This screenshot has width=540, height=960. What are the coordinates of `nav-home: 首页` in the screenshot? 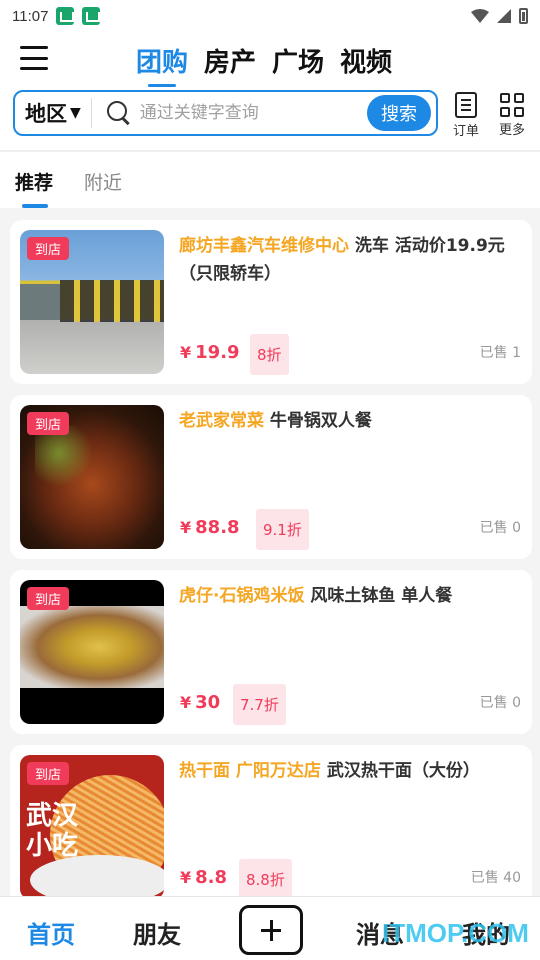 It's located at (51, 932).